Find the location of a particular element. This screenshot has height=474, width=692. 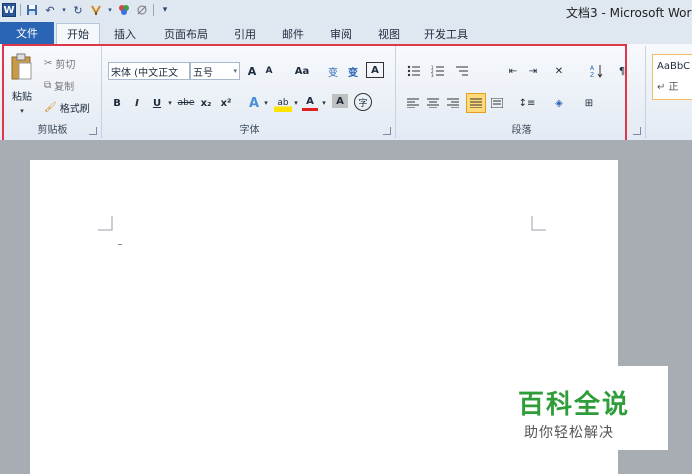

tab-developer: 开发工具 is located at coordinates (446, 34).